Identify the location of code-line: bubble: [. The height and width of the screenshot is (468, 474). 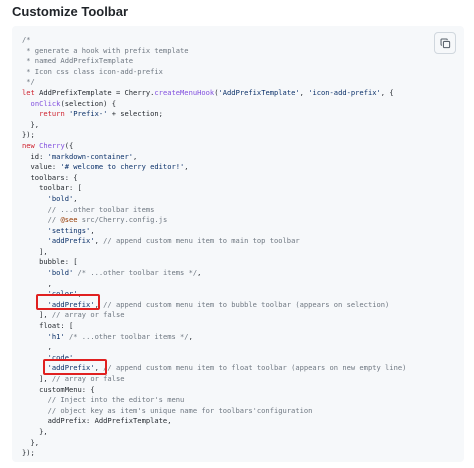
(214, 262).